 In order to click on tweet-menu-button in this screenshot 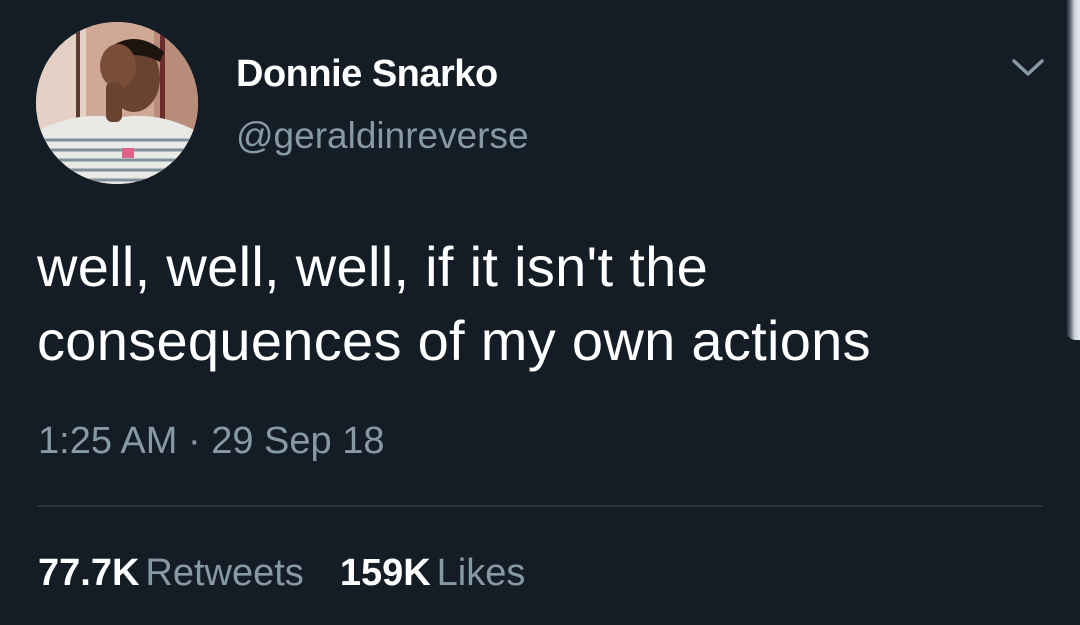, I will do `click(1028, 67)`.